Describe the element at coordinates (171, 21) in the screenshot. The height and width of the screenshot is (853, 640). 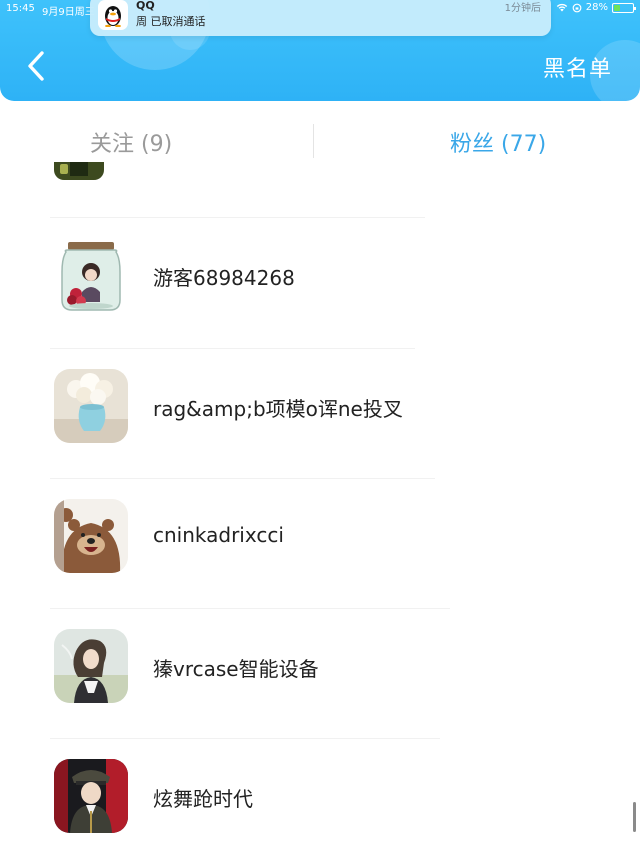
I see `notification-message: 周 已取消通话` at that location.